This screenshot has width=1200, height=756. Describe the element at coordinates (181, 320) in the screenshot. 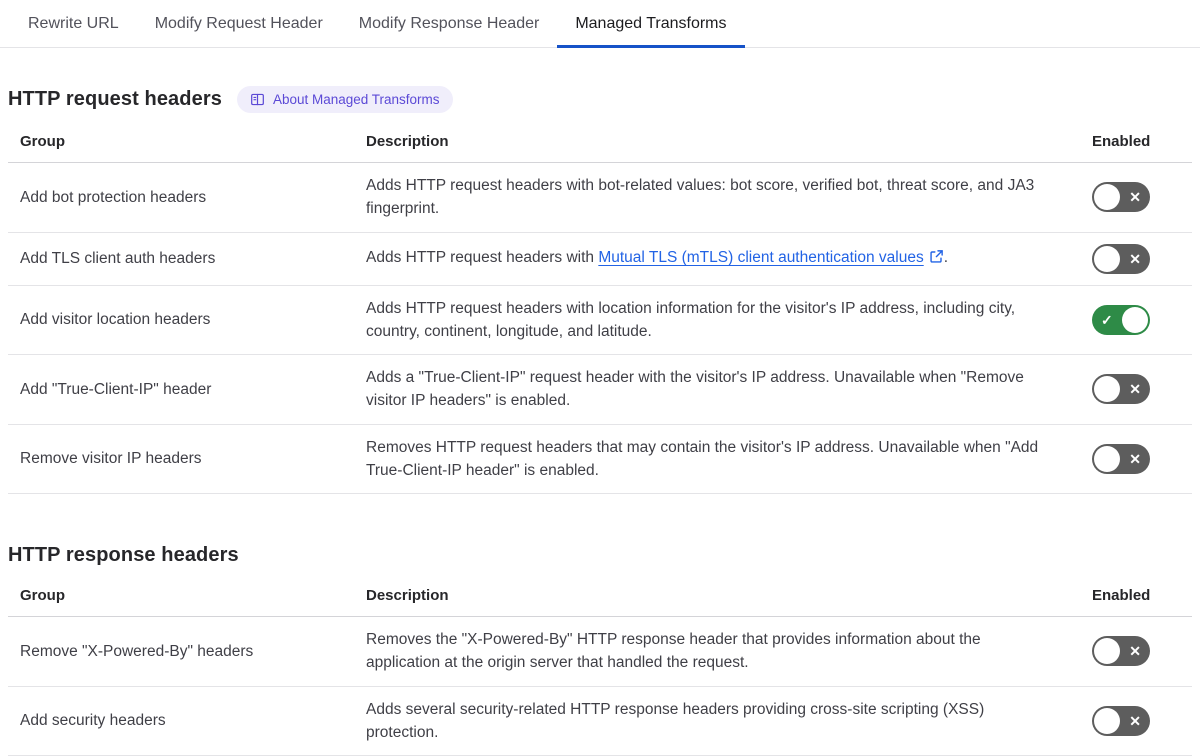

I see `group-label: Add visitor location headers` at that location.